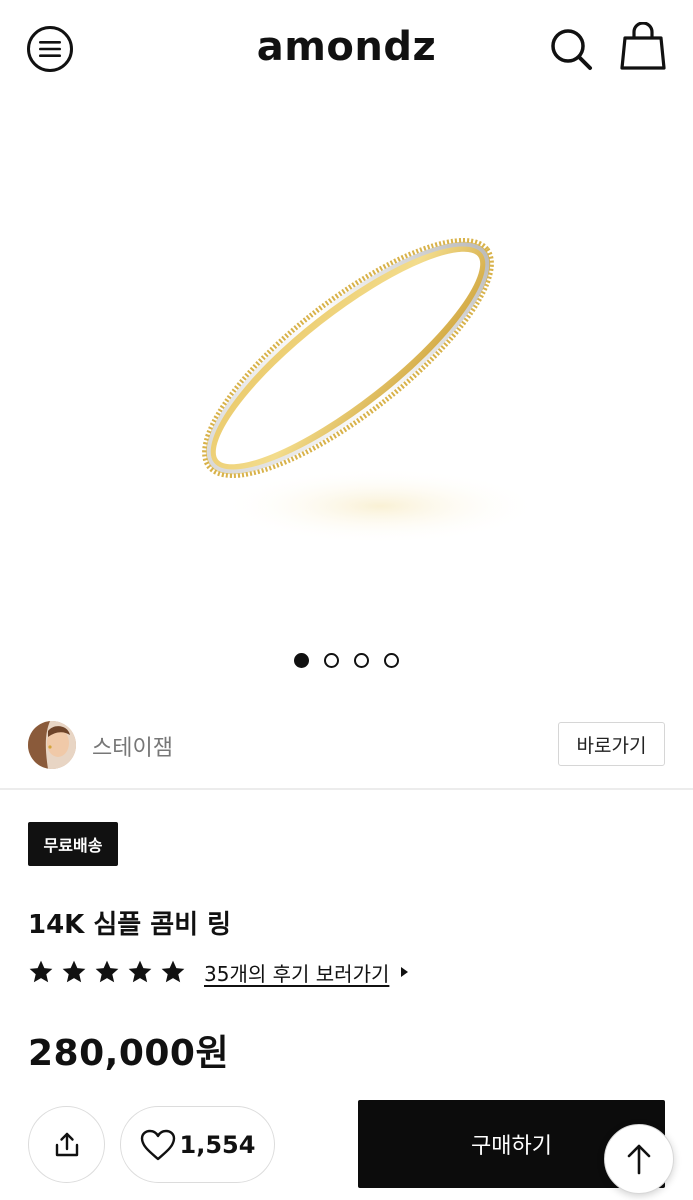 The width and height of the screenshot is (693, 1200). What do you see at coordinates (132, 746) in the screenshot?
I see `seller-name: 스테이잼` at bounding box center [132, 746].